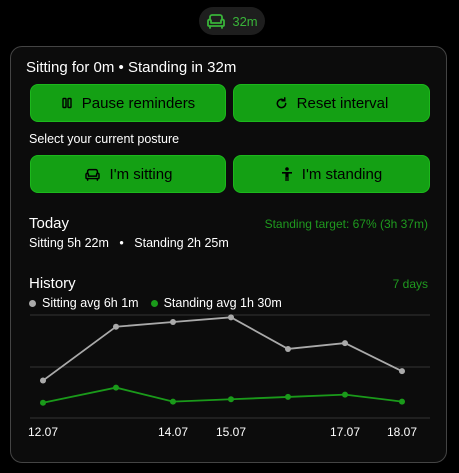 This screenshot has width=459, height=473. I want to click on x-tick-label: 17.07, so click(345, 432).